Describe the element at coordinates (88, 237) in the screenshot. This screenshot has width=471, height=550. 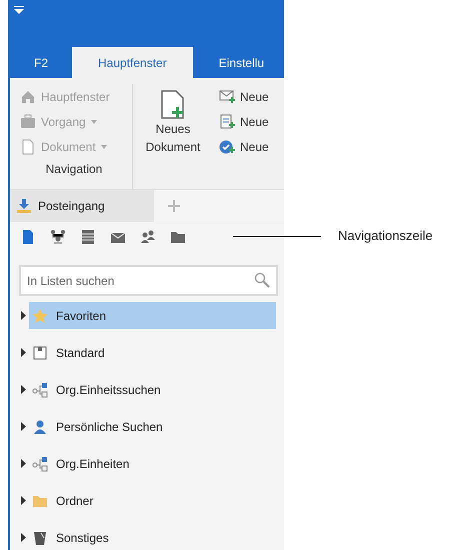
I see `list-icon` at that location.